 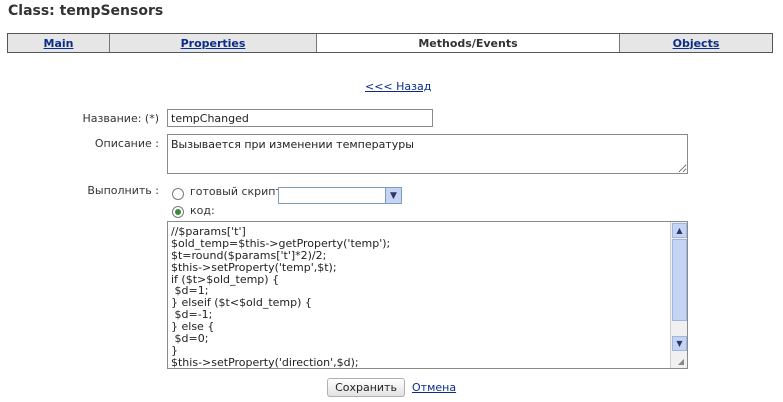 What do you see at coordinates (265, 362) in the screenshot?
I see `code-line: $this->setProperty('direction',$d);` at bounding box center [265, 362].